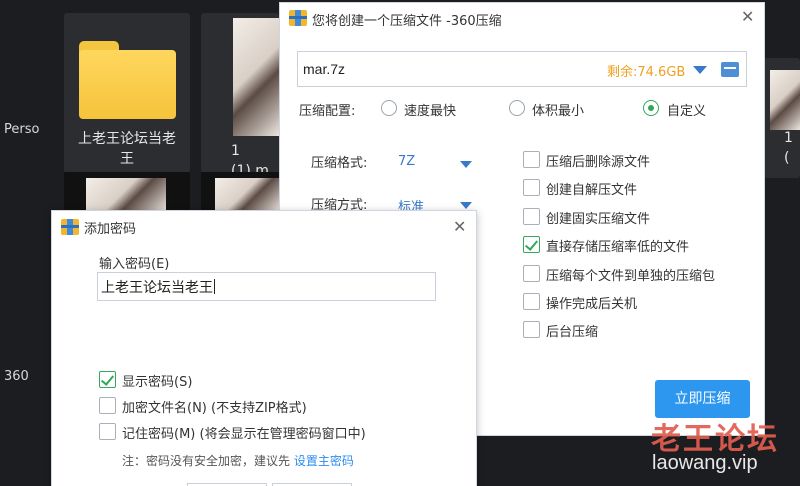 The height and width of the screenshot is (486, 800). What do you see at coordinates (466, 205) in the screenshot?
I see `method-dropdown-icon` at bounding box center [466, 205].